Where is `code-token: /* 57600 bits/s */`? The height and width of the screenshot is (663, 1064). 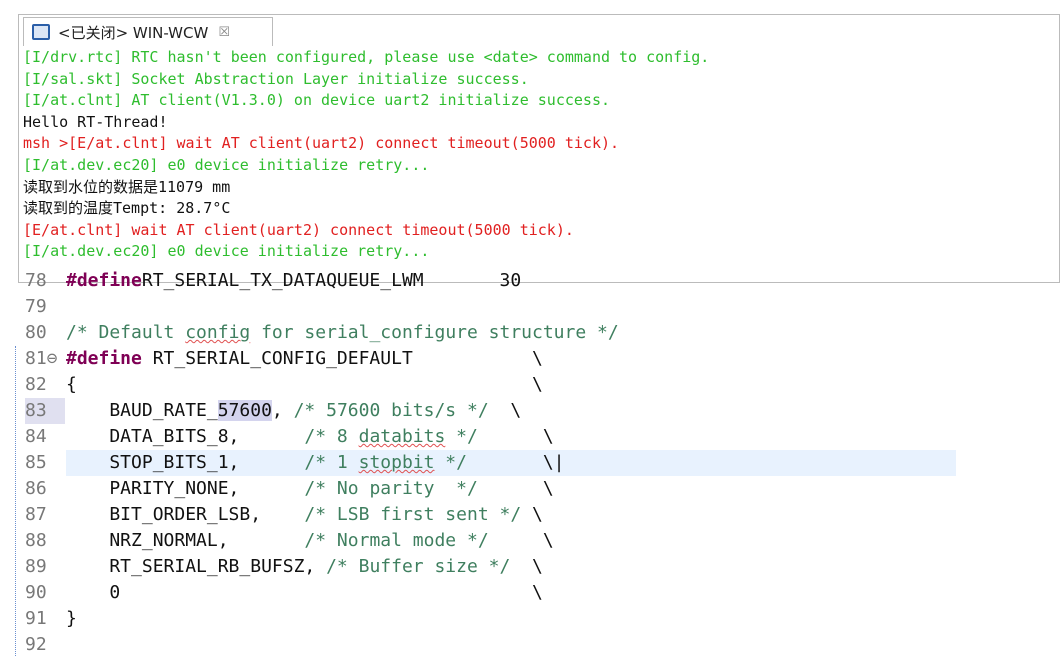
code-token: /* 57600 bits/s */ is located at coordinates (391, 410).